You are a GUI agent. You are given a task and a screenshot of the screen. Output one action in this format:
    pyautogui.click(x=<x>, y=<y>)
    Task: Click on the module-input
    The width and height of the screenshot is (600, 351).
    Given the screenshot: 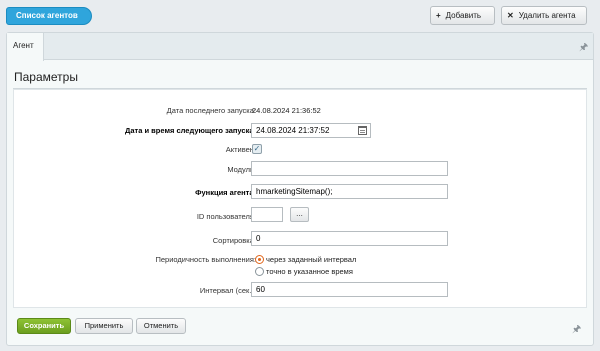 What is the action you would take?
    pyautogui.click(x=349, y=168)
    